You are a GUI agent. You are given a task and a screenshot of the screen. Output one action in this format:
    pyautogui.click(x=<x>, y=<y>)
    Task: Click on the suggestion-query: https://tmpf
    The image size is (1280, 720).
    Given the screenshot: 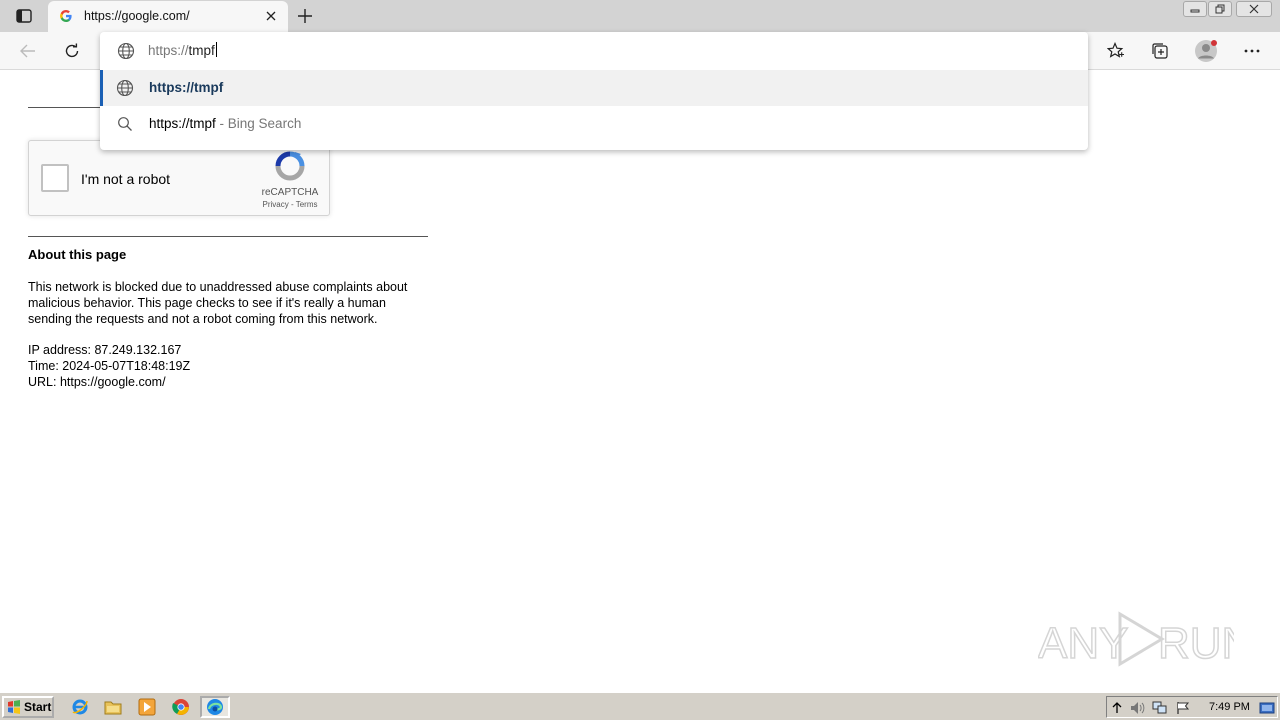 What is the action you would take?
    pyautogui.click(x=182, y=123)
    